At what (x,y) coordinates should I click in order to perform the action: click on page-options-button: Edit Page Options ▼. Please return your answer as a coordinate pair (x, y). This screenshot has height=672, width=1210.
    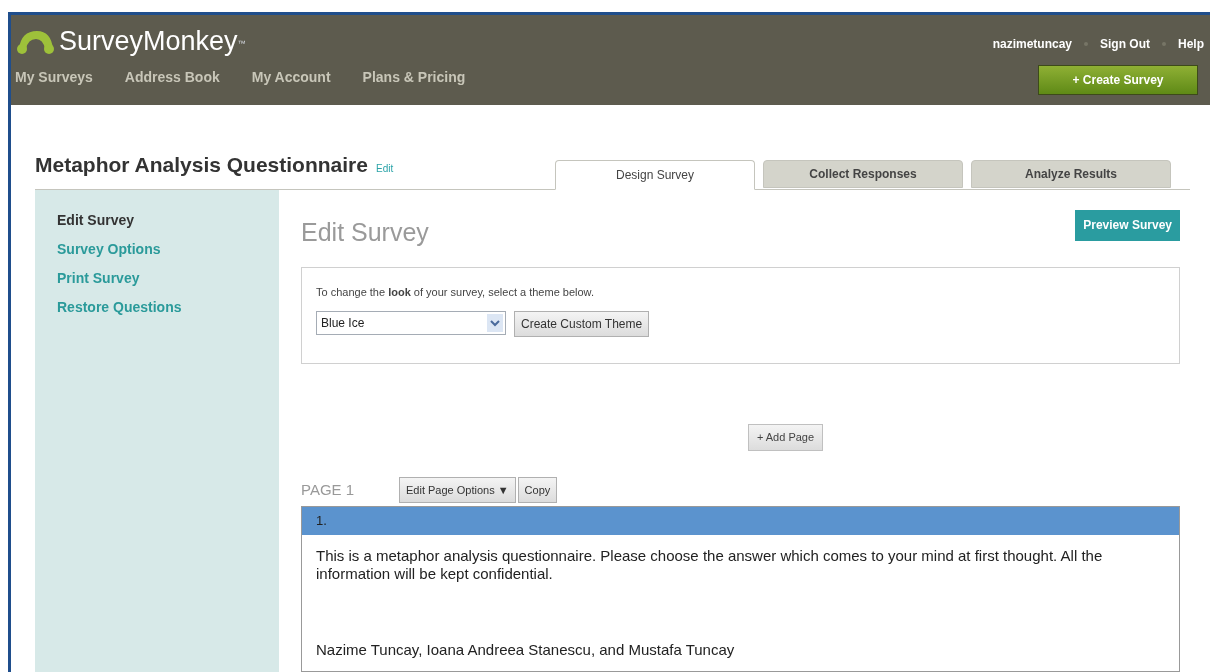
    Looking at the image, I should click on (457, 490).